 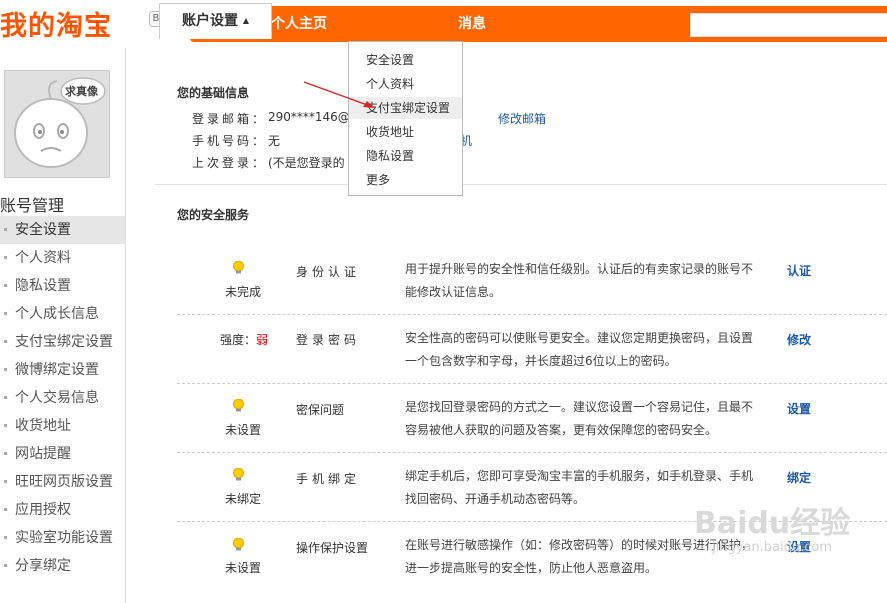 I want to click on sidebar-item-label: 微博绑定设置, so click(x=57, y=370).